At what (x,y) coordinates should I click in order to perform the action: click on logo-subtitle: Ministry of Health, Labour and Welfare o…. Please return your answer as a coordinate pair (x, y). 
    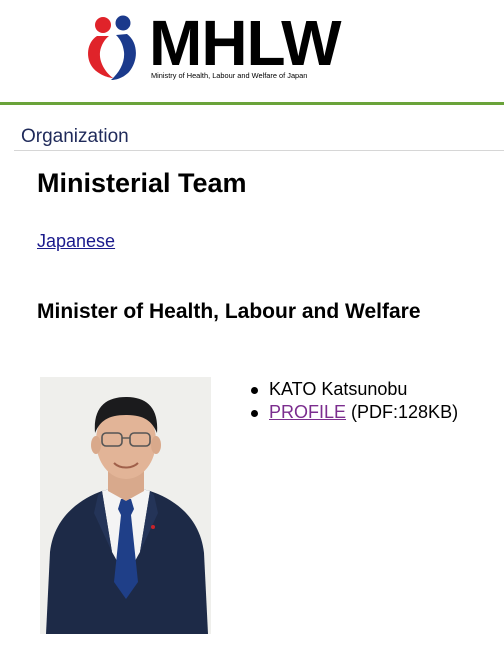
    Looking at the image, I should click on (229, 75).